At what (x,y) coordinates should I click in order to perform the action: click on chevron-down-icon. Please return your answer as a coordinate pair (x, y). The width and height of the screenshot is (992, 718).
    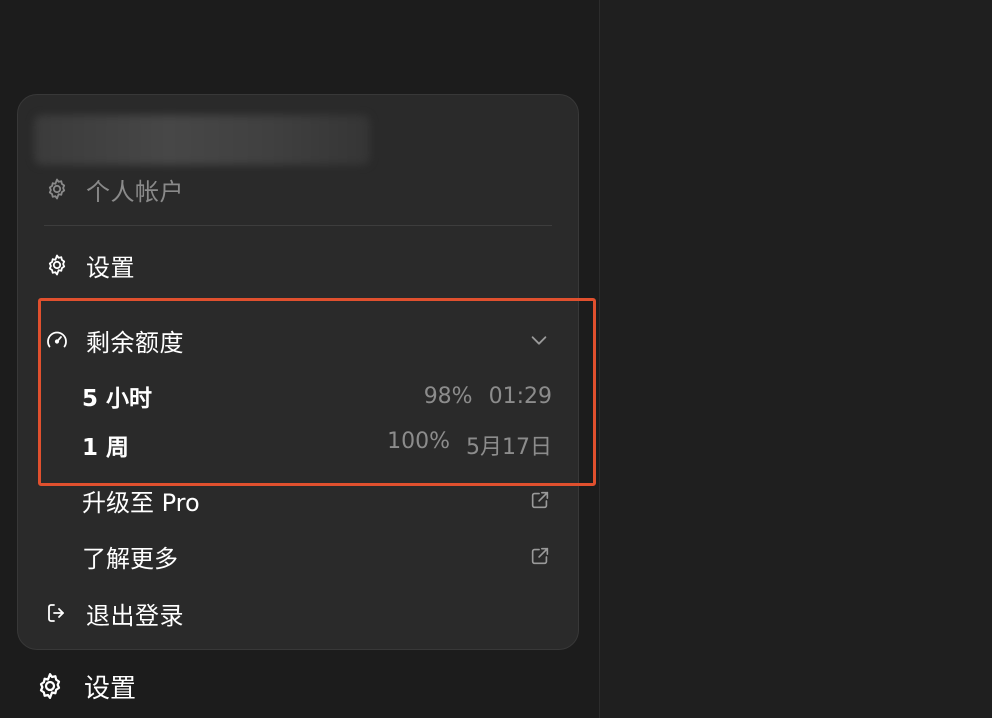
    Looking at the image, I should click on (539, 340).